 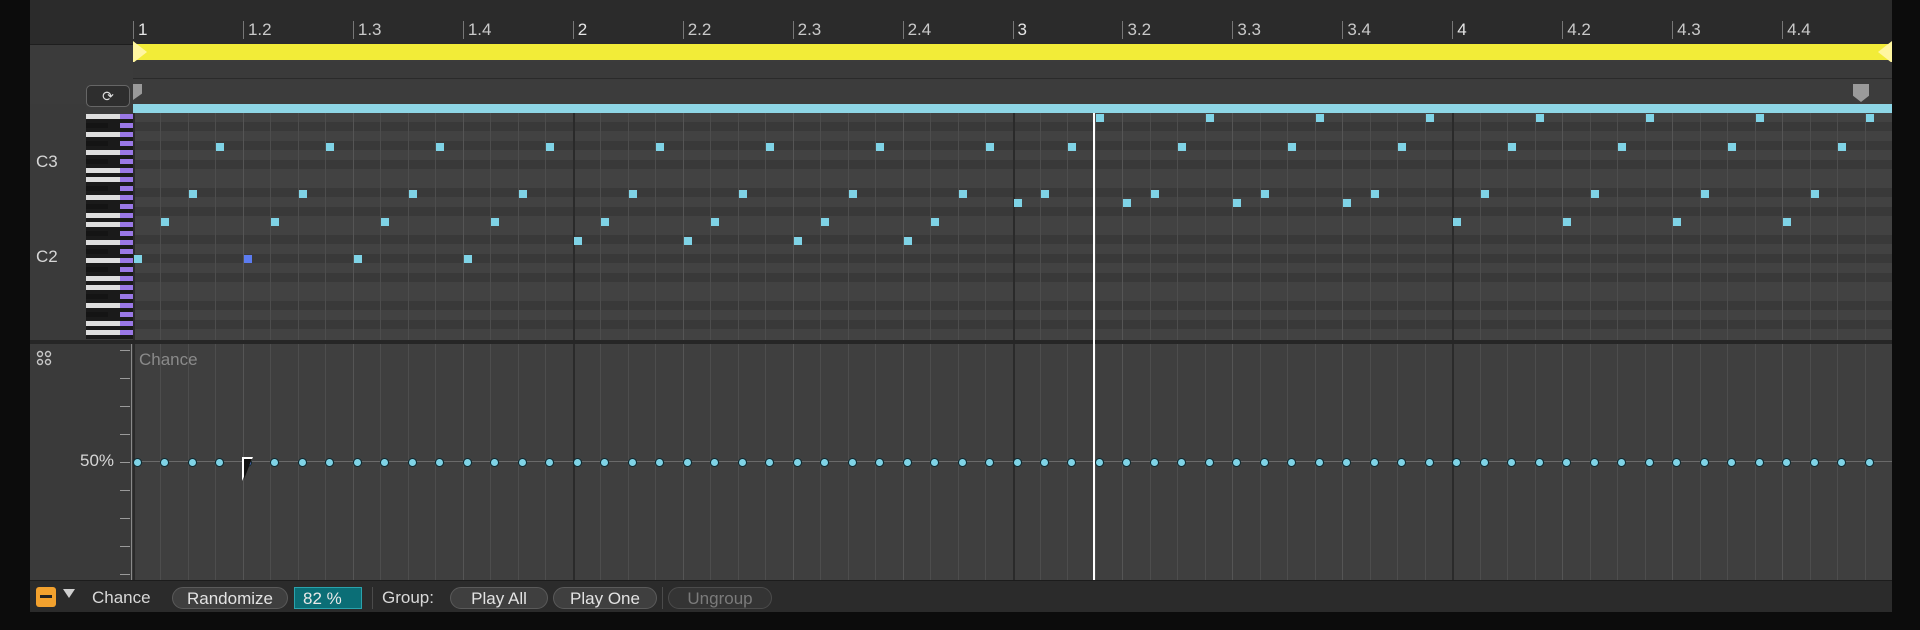 What do you see at coordinates (140, 52) in the screenshot?
I see `loop-start-handle` at bounding box center [140, 52].